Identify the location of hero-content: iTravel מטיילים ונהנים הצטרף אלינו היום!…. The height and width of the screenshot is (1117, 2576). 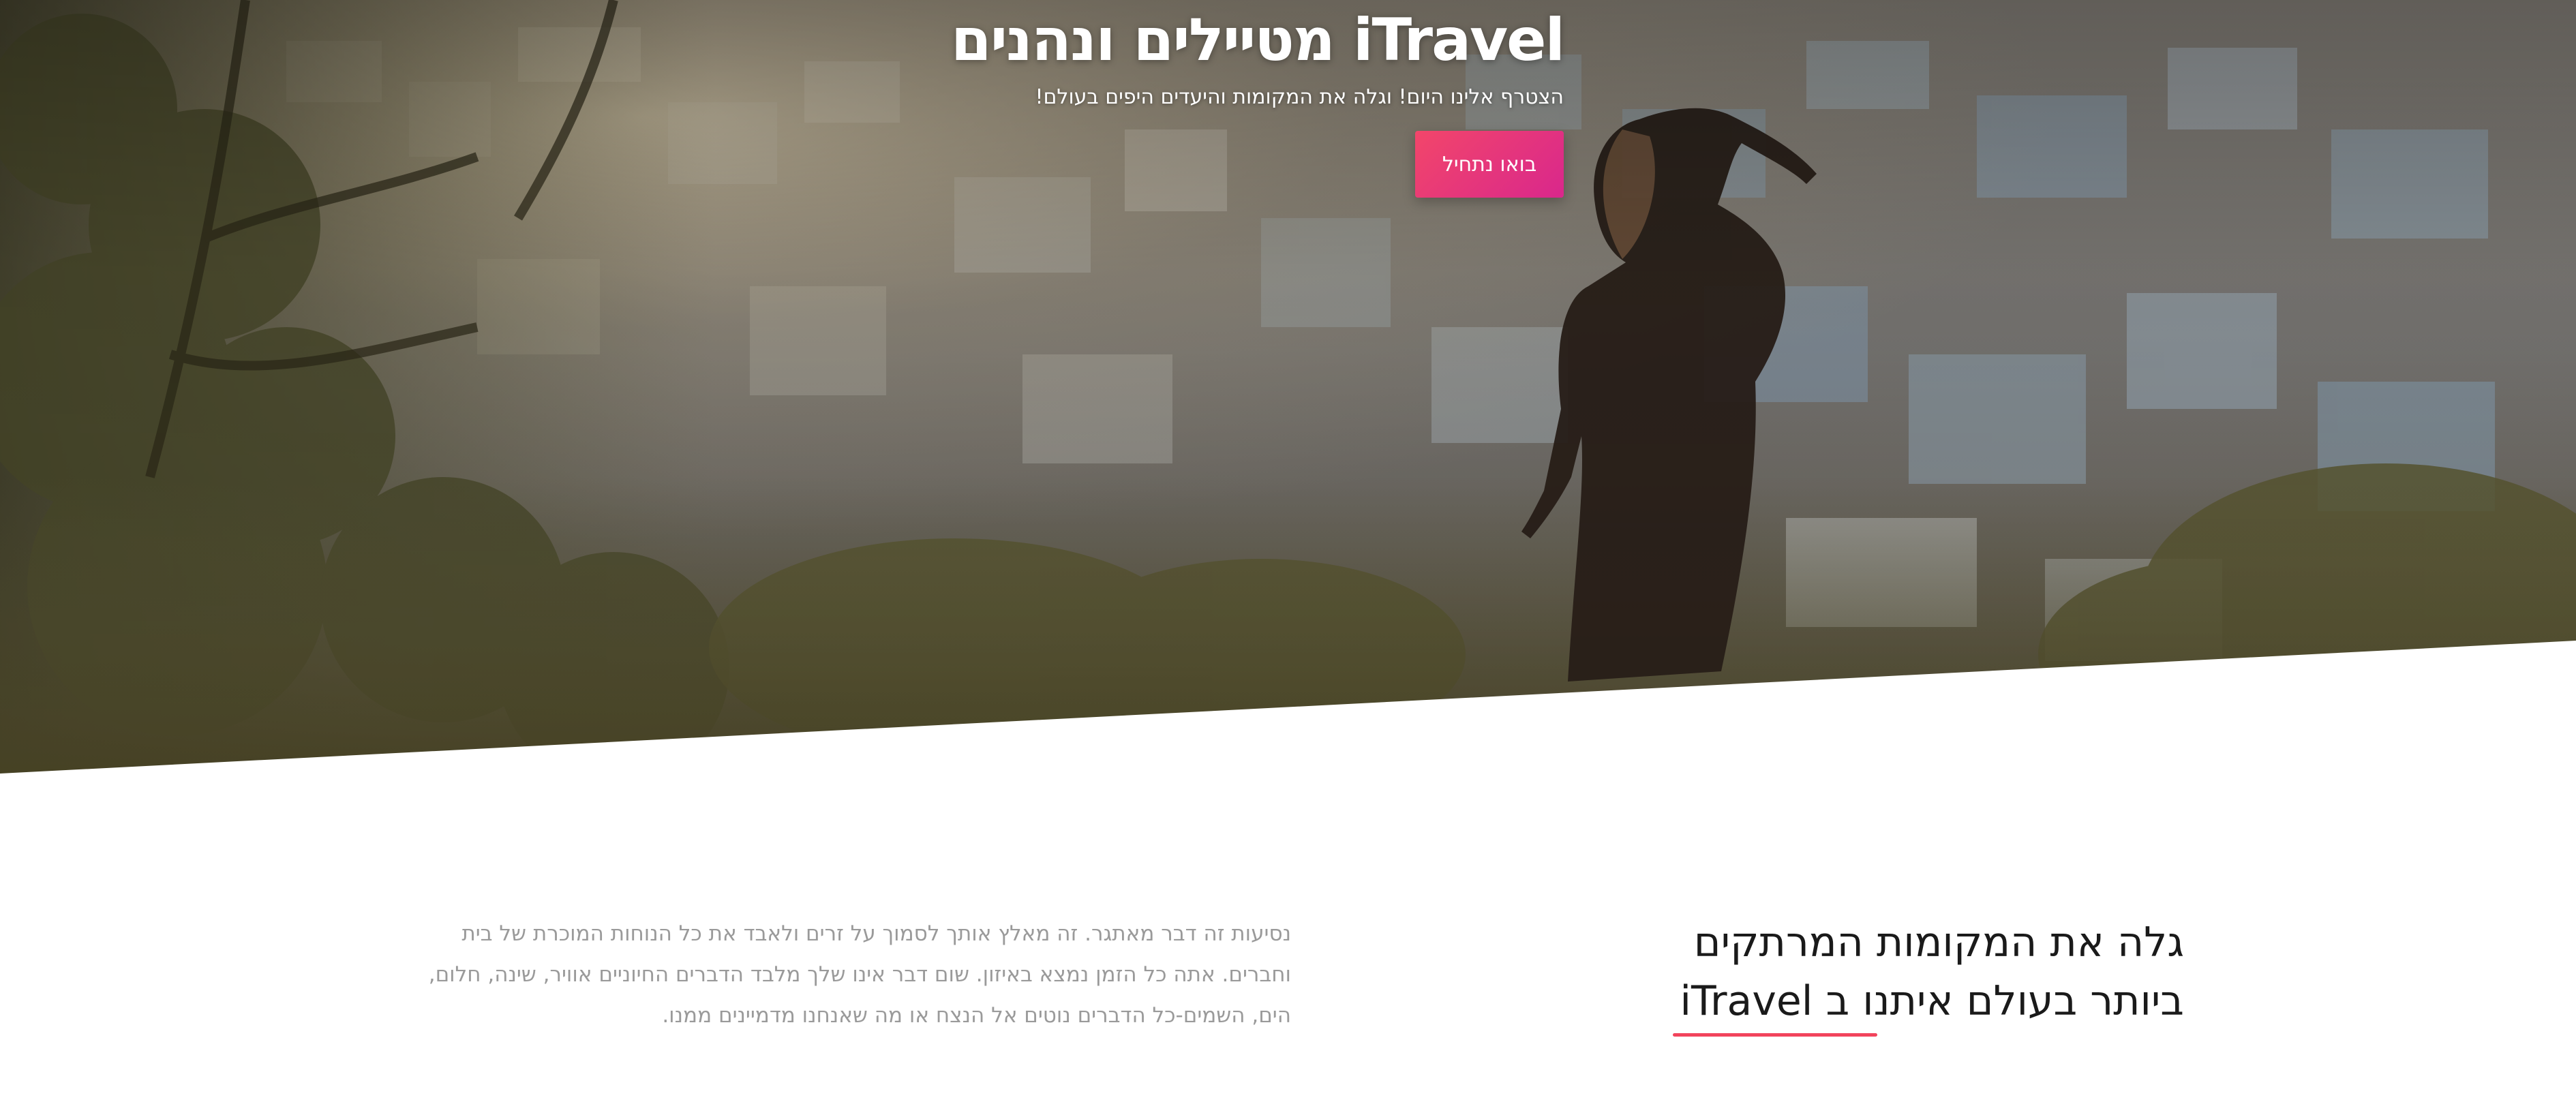
(1257, 99).